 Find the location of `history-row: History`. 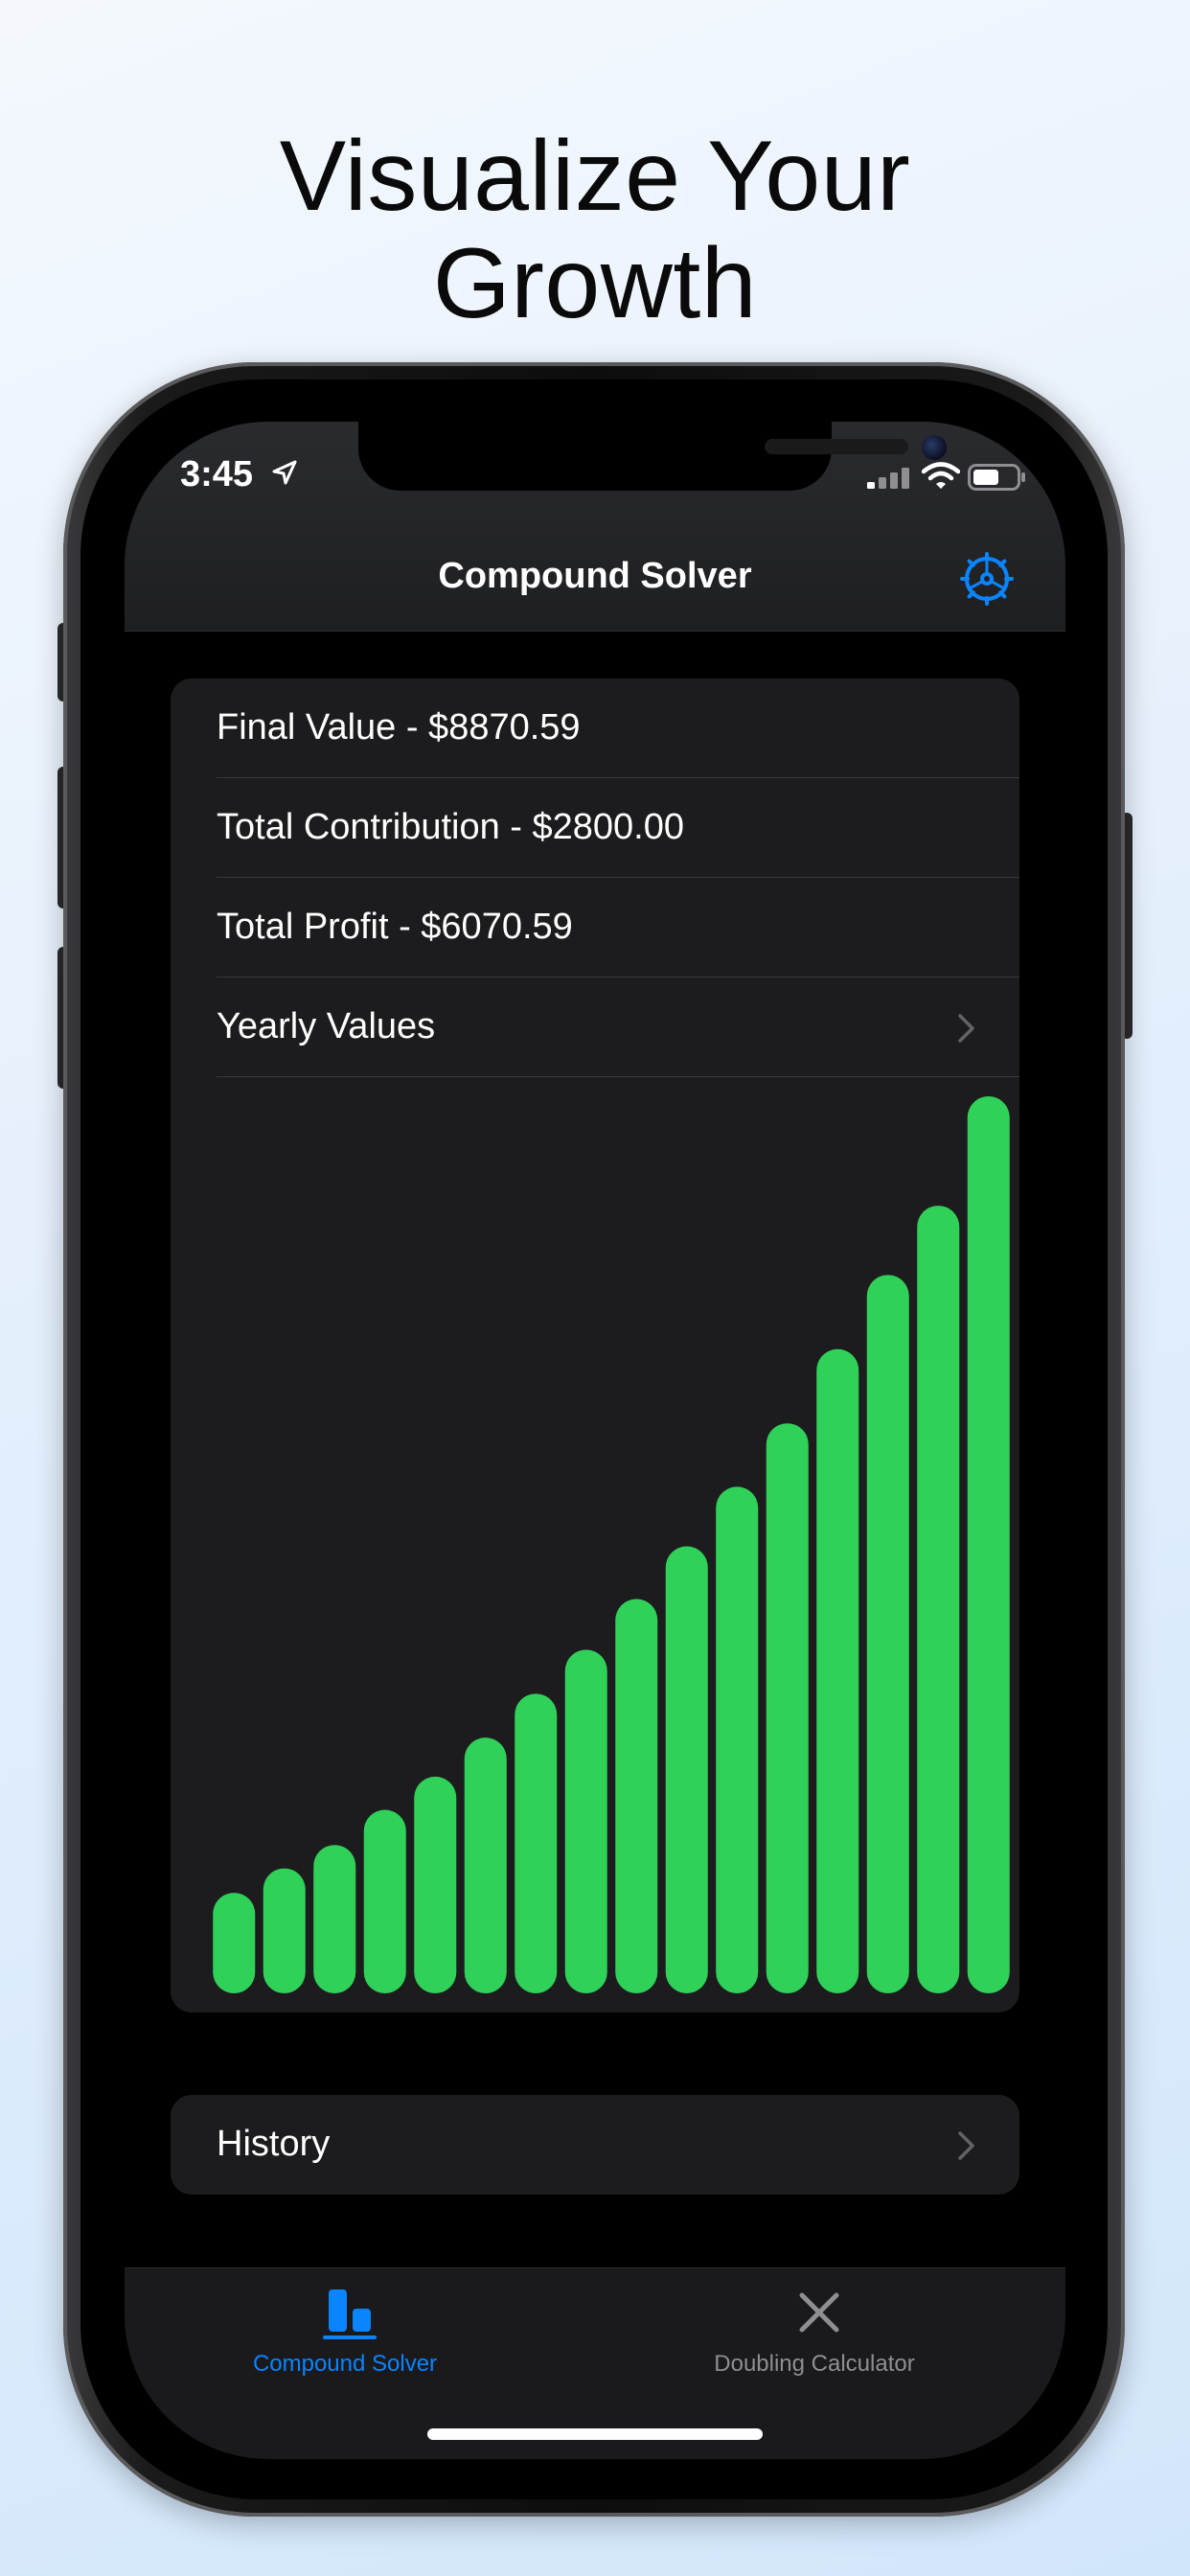

history-row: History is located at coordinates (595, 2145).